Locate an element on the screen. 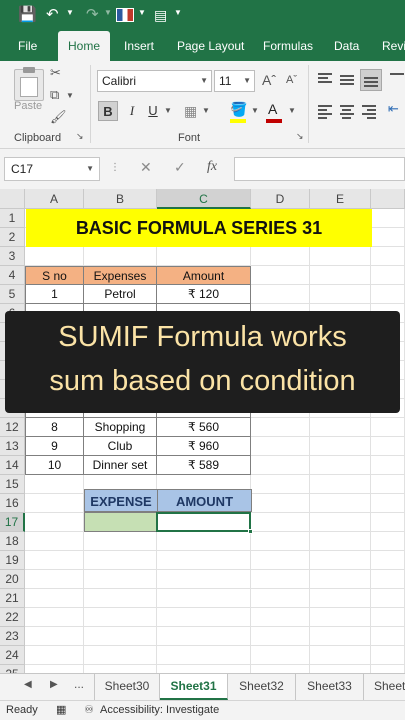 This screenshot has height=720, width=405. table-cell: Shopping is located at coordinates (120, 427).